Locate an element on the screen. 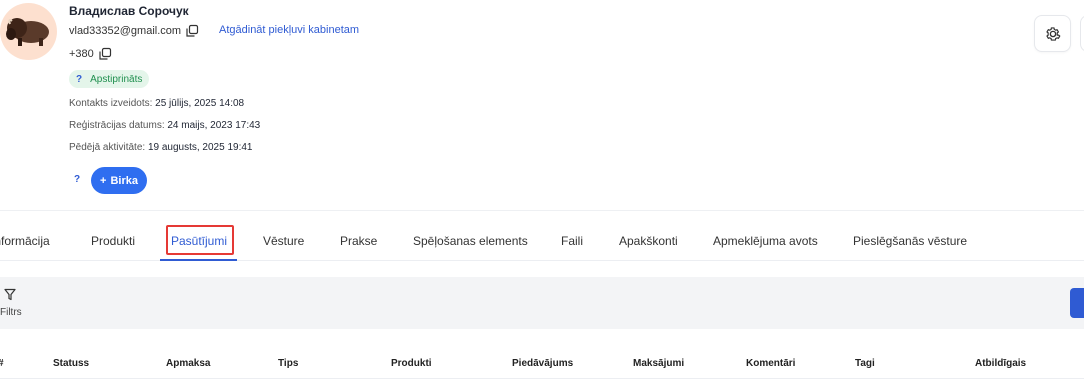  add-tag-label: Birka is located at coordinates (124, 180).